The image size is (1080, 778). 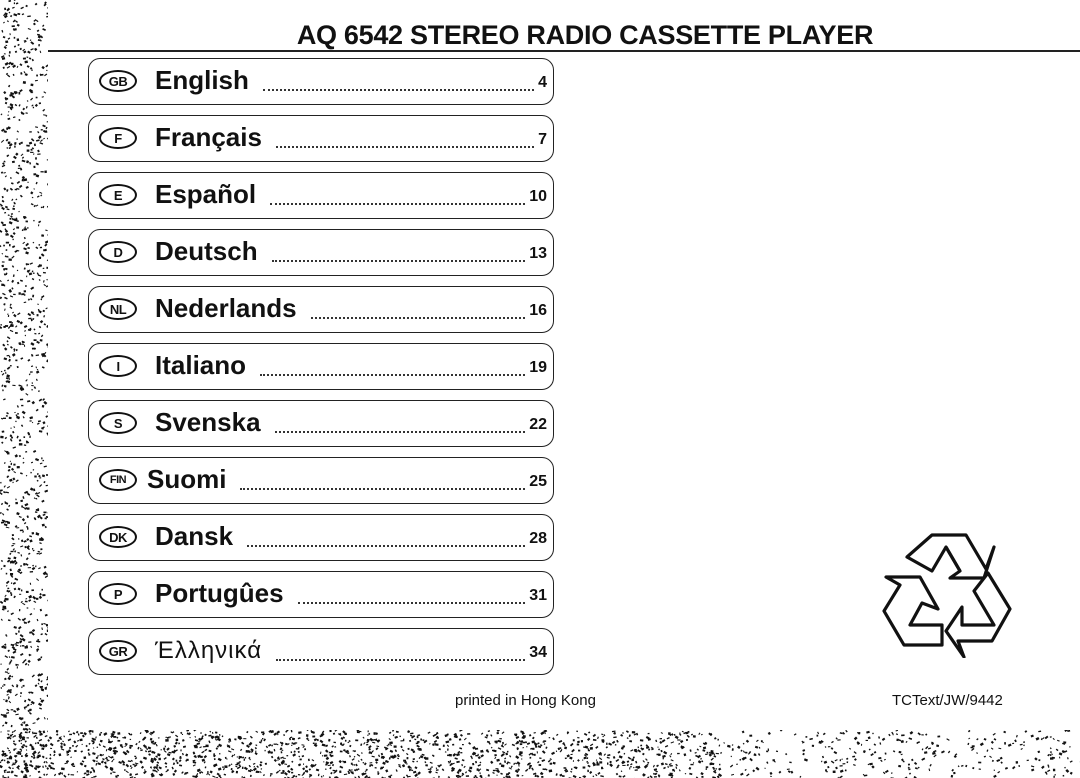 What do you see at coordinates (540, 754) in the screenshot?
I see `scan-noise-bottom` at bounding box center [540, 754].